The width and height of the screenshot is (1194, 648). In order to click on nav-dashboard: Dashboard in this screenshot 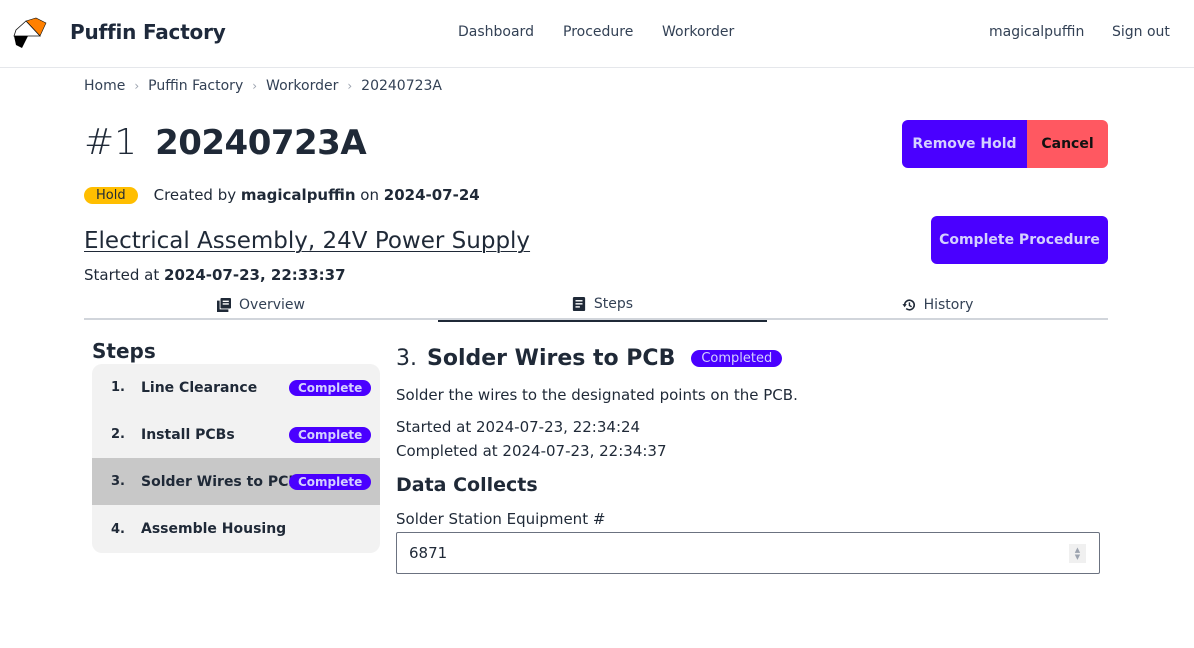, I will do `click(496, 32)`.